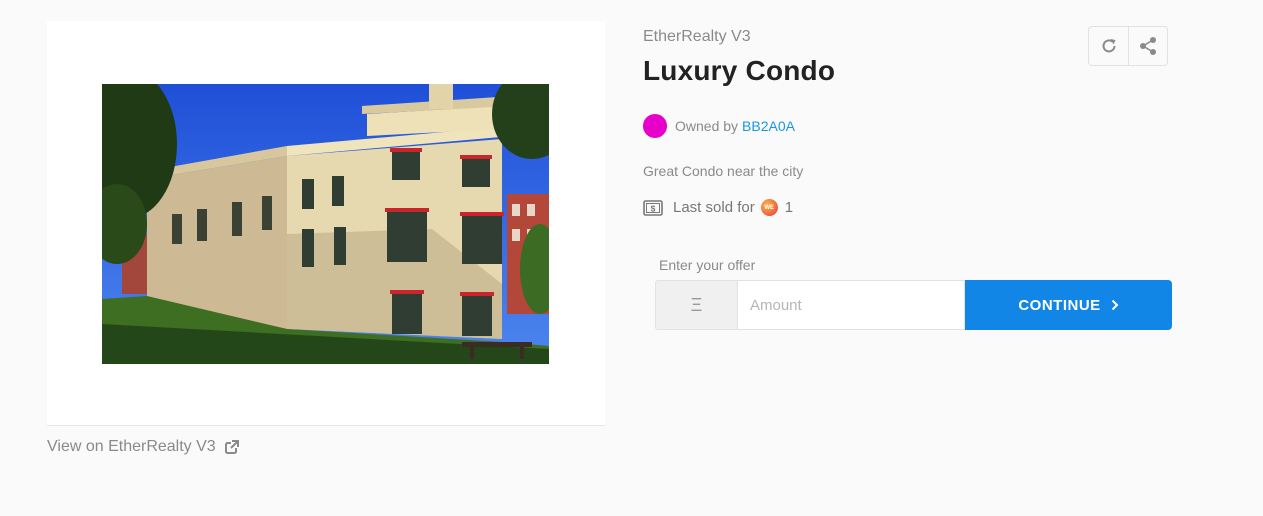  What do you see at coordinates (789, 207) in the screenshot?
I see `last-sold-value: 1` at bounding box center [789, 207].